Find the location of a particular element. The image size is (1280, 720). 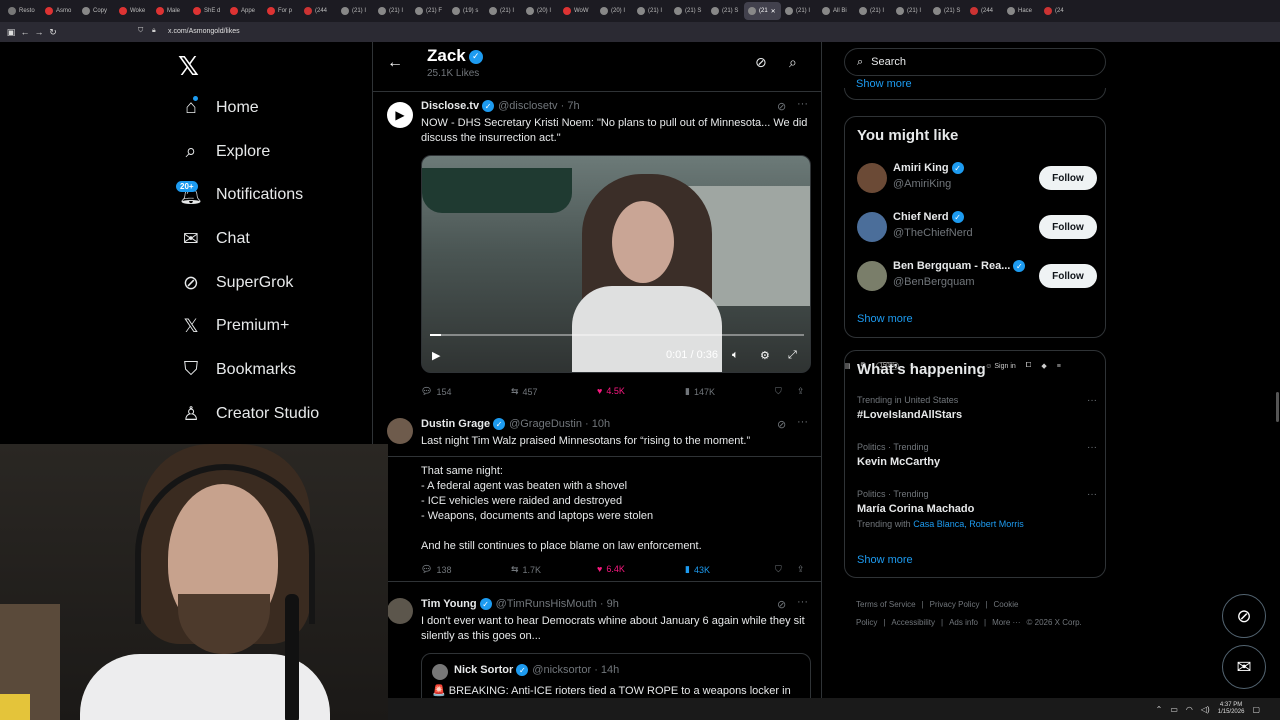

account-handle: @TheChiefNerd is located at coordinates (933, 233).